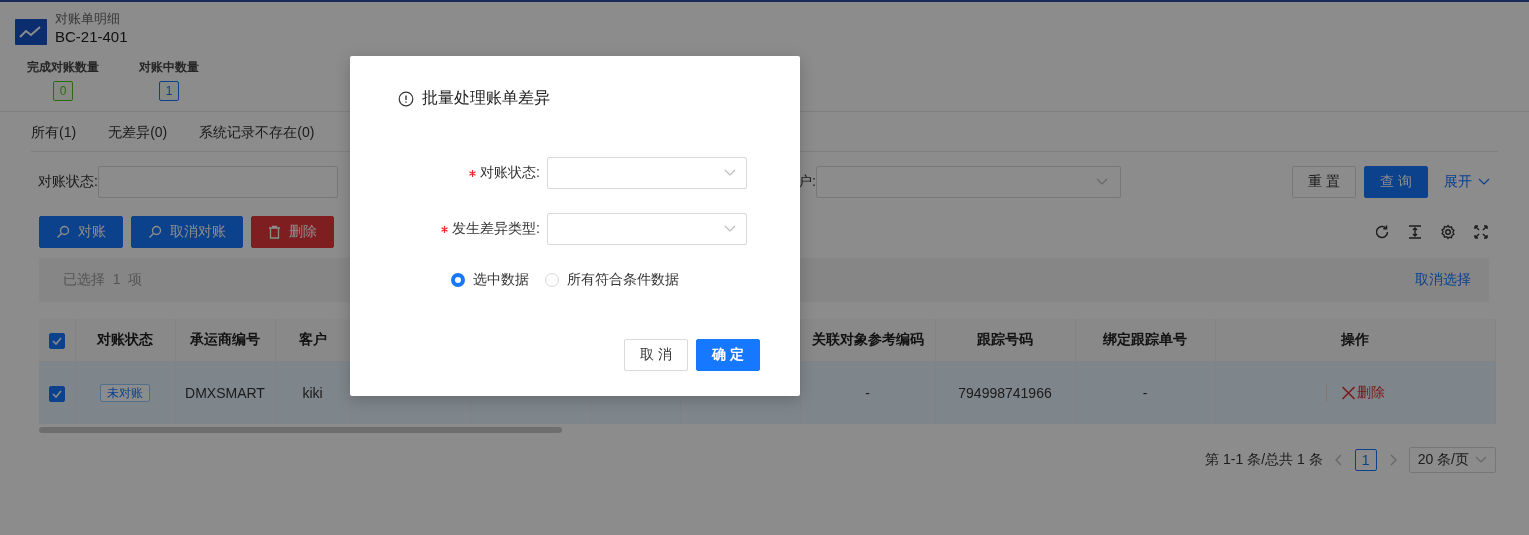  I want to click on info-icon, so click(406, 98).